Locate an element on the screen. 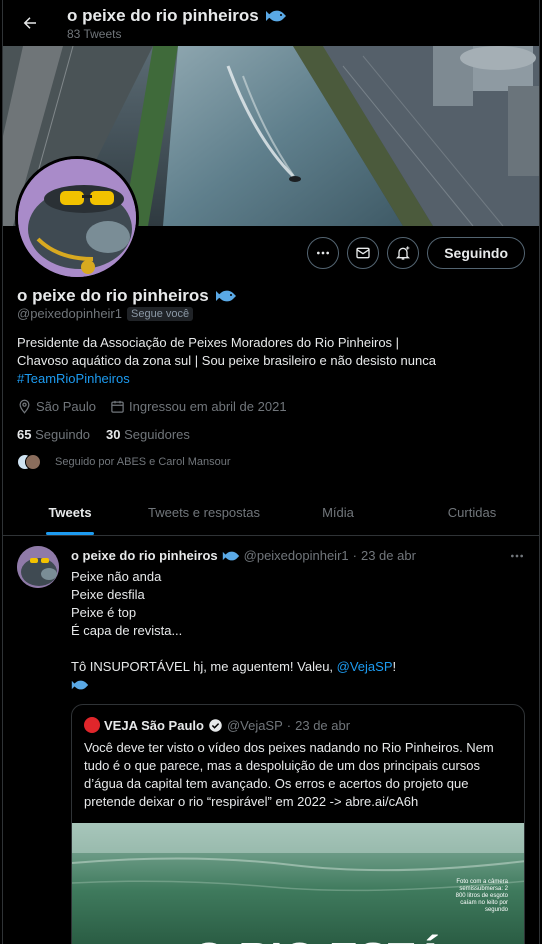 This screenshot has height=944, width=542. tweet-author-name: o peixe do rio pinheiros is located at coordinates (144, 555).